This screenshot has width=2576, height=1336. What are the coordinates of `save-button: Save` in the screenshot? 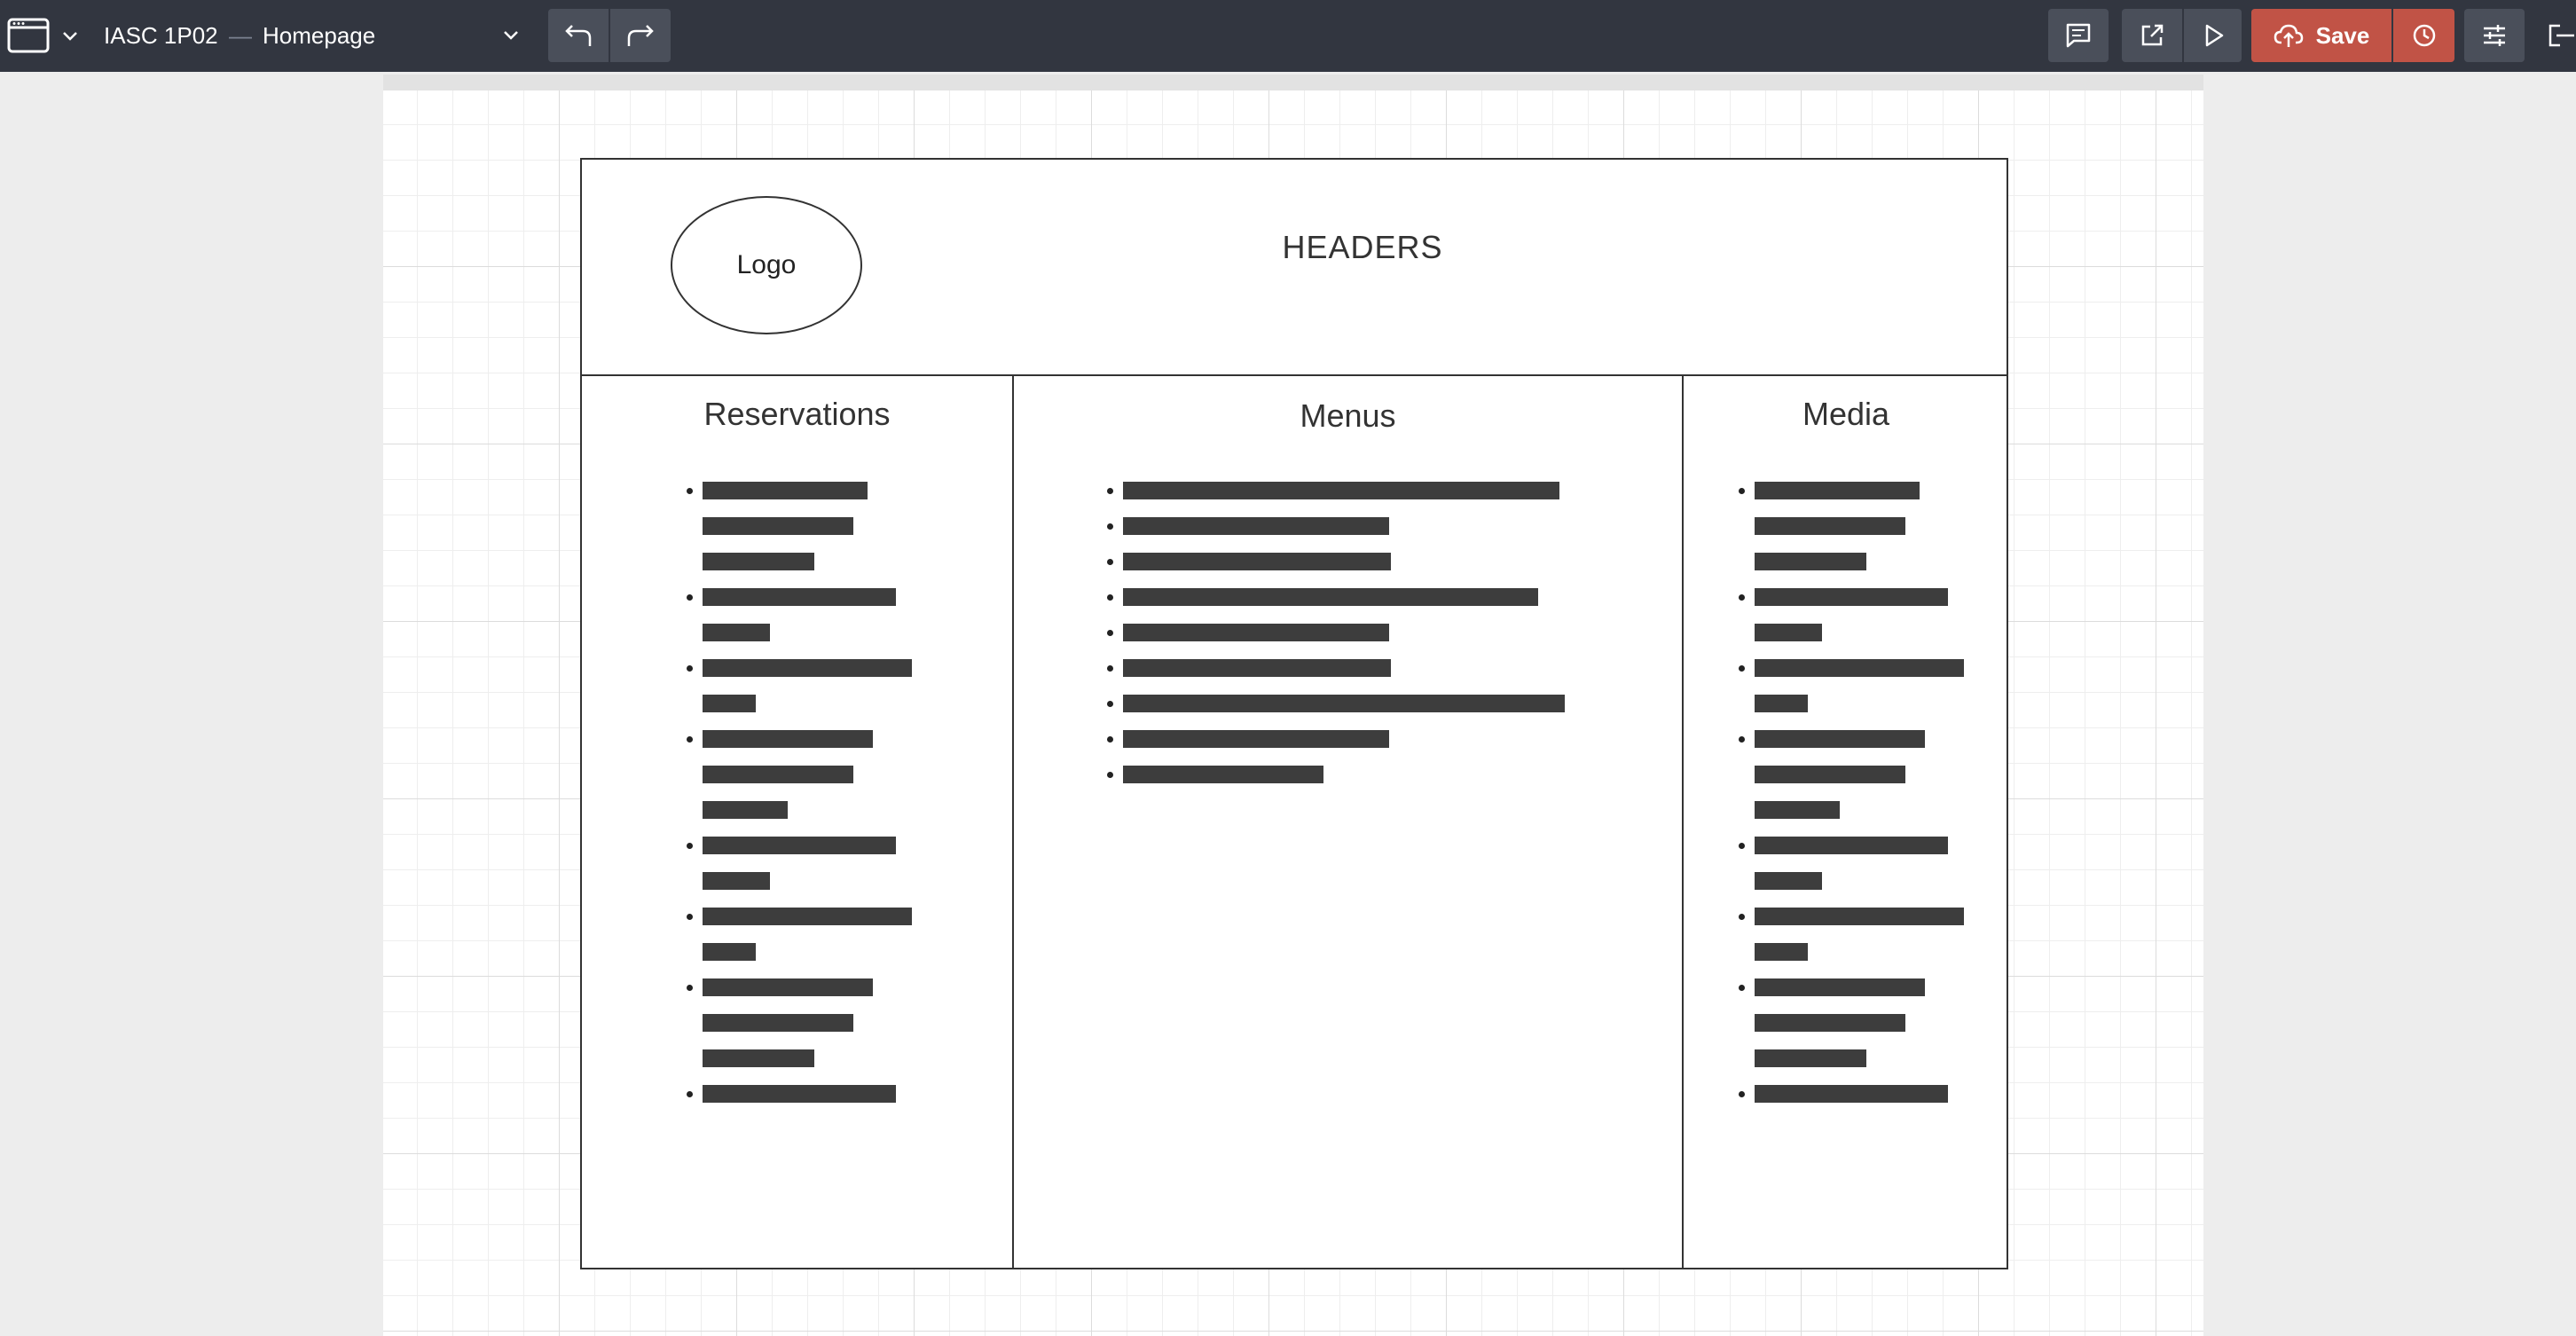 It's located at (2321, 35).